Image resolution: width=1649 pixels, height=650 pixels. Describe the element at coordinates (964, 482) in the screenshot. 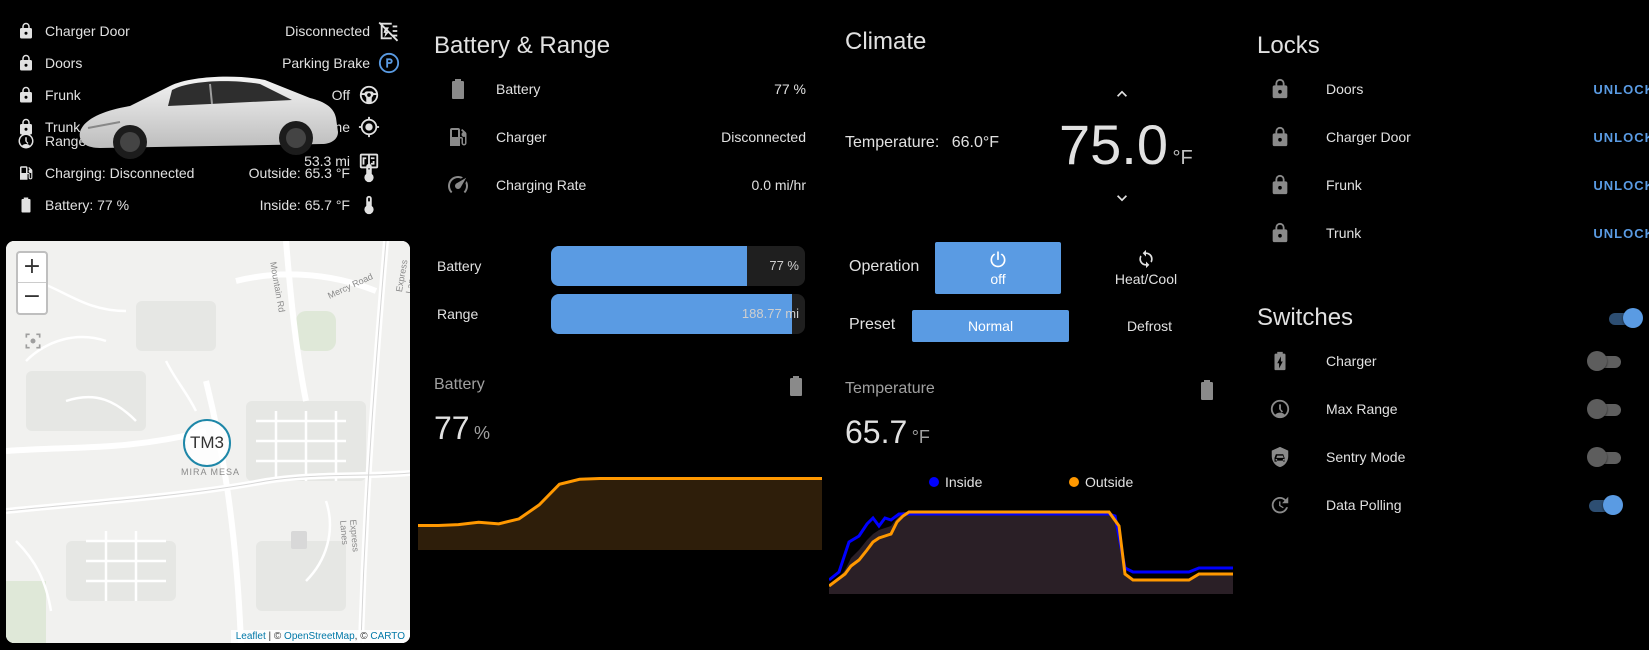

I see `legend-label: Inside` at that location.